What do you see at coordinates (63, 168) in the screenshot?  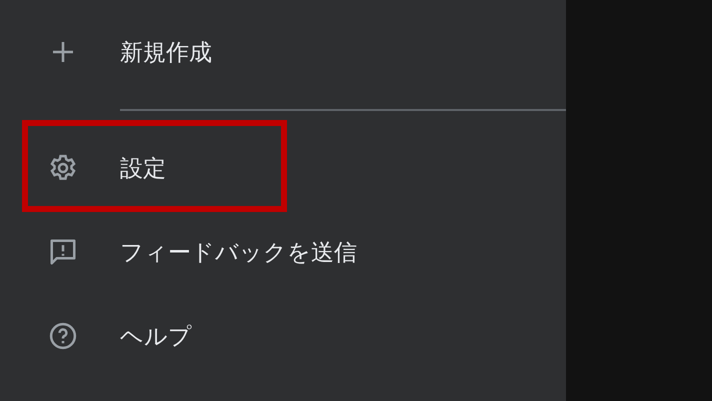 I see `settings-icon` at bounding box center [63, 168].